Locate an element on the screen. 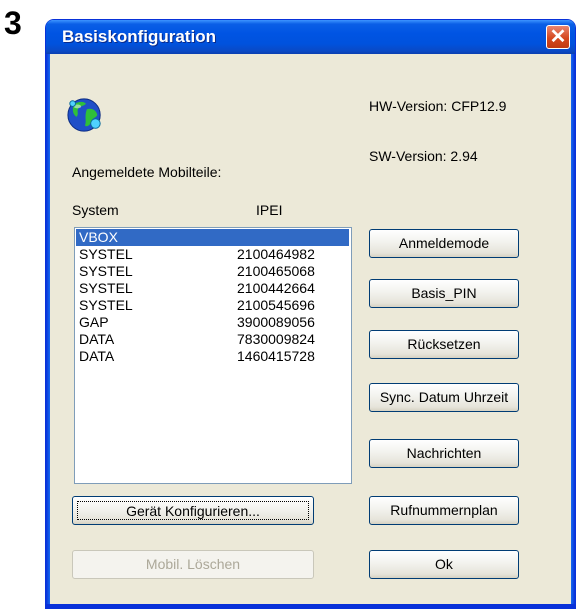 Image resolution: width=581 pixels, height=610 pixels. column-header-system: System is located at coordinates (95, 210).